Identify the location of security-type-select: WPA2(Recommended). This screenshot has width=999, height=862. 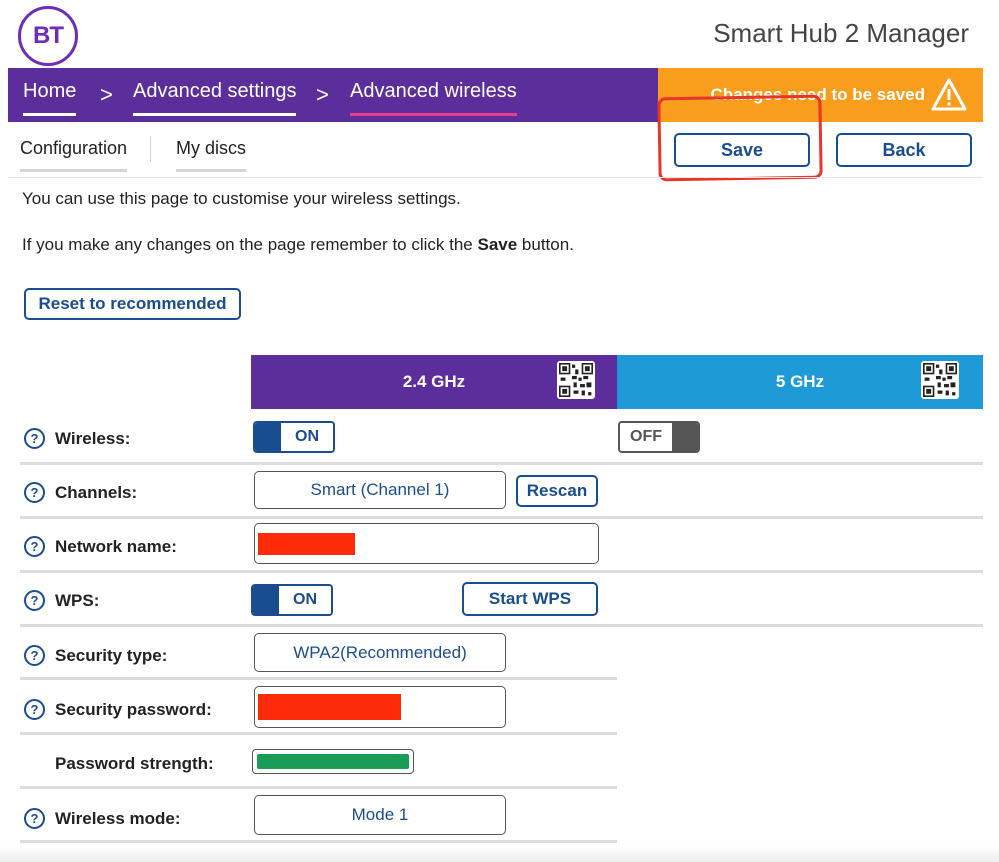
(380, 652).